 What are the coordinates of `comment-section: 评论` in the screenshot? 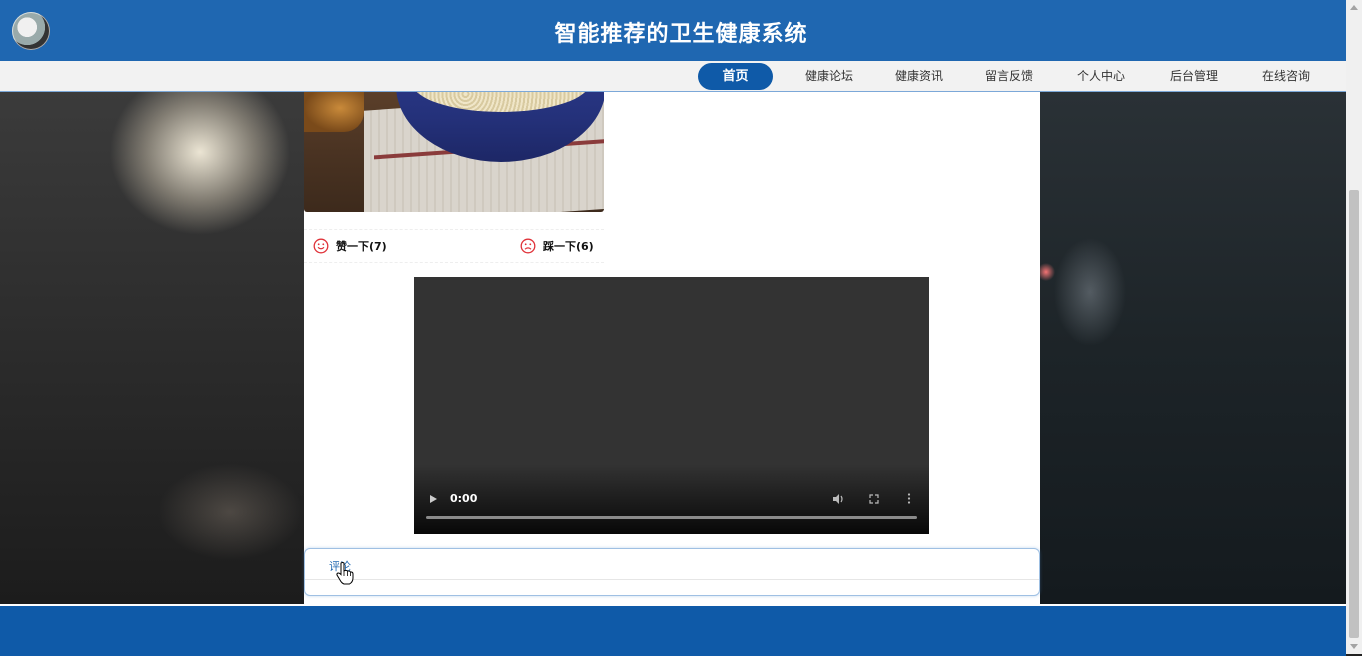 It's located at (672, 572).